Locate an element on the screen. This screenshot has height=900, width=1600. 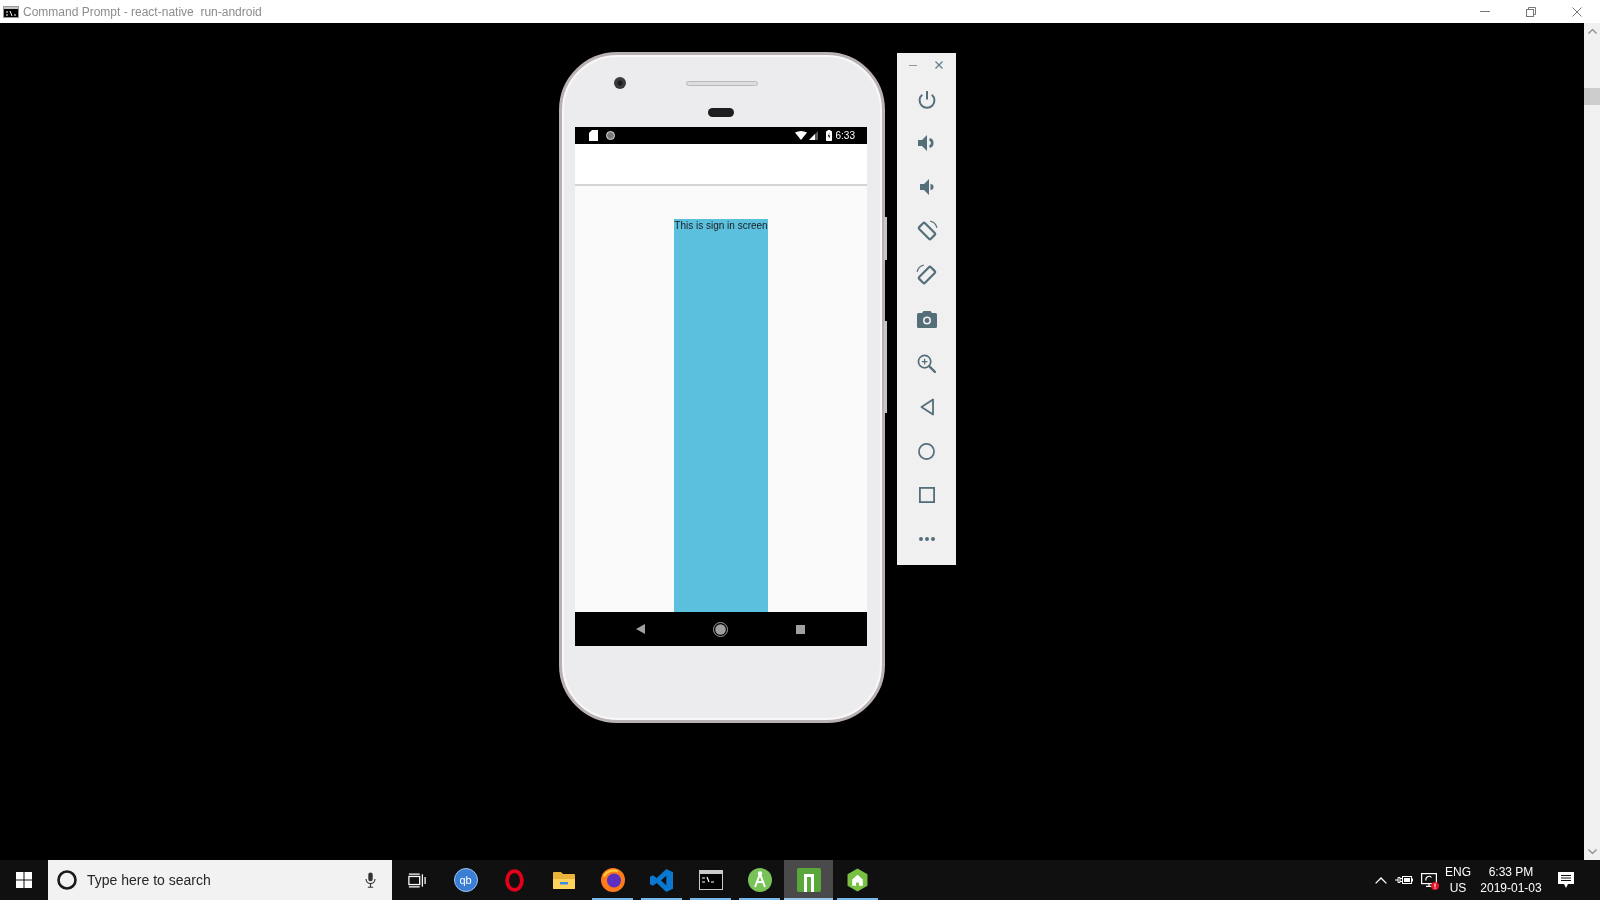
battery-plug-icon is located at coordinates (1404, 880).